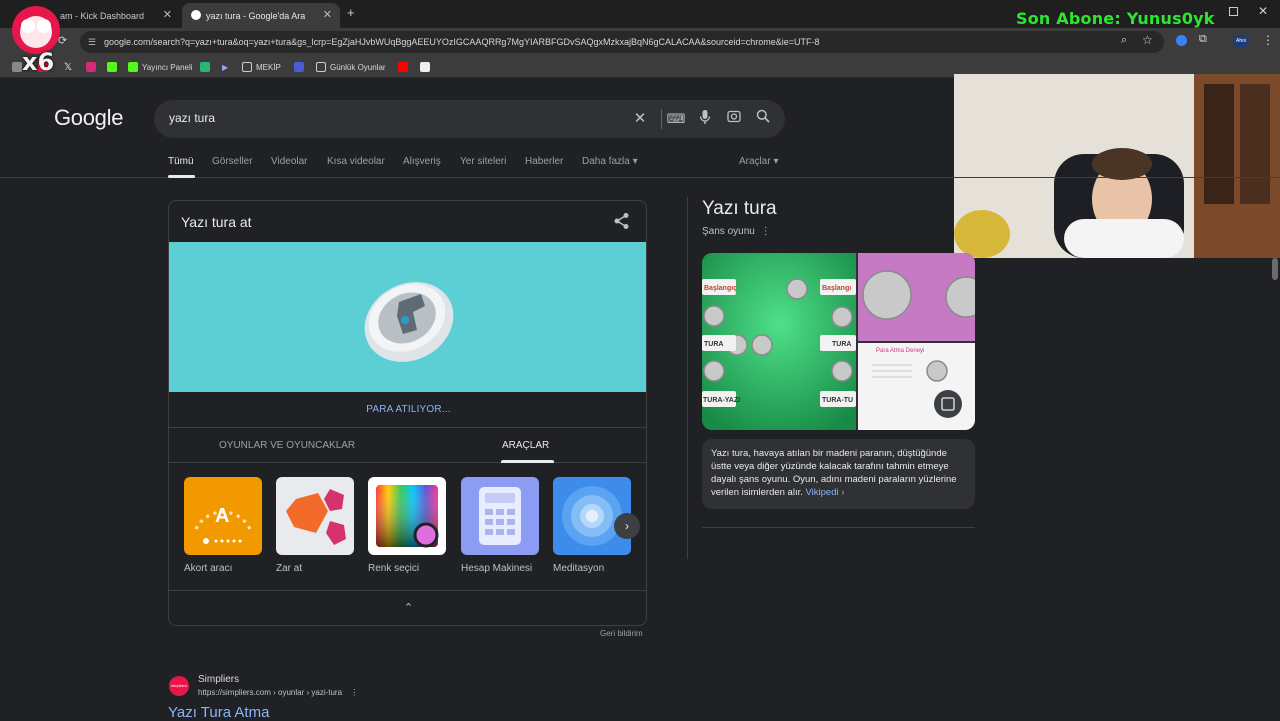 Image resolution: width=1280 pixels, height=721 pixels. I want to click on tab-images: Görseller, so click(232, 161).